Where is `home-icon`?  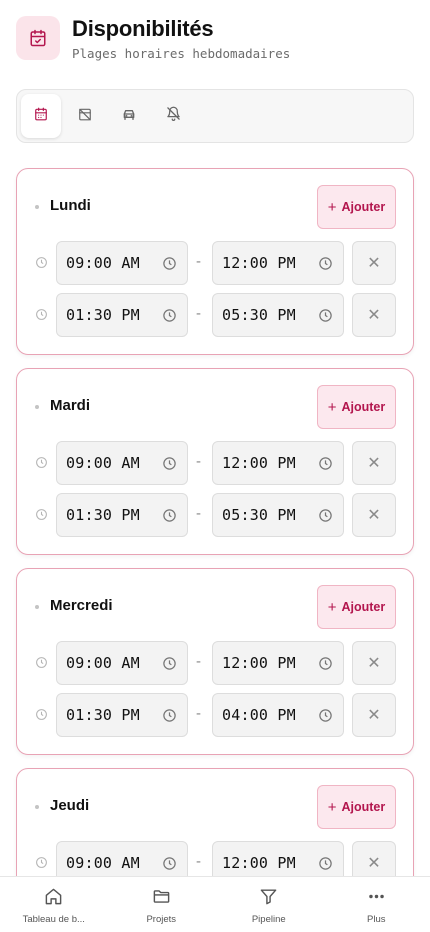 home-icon is located at coordinates (53, 899).